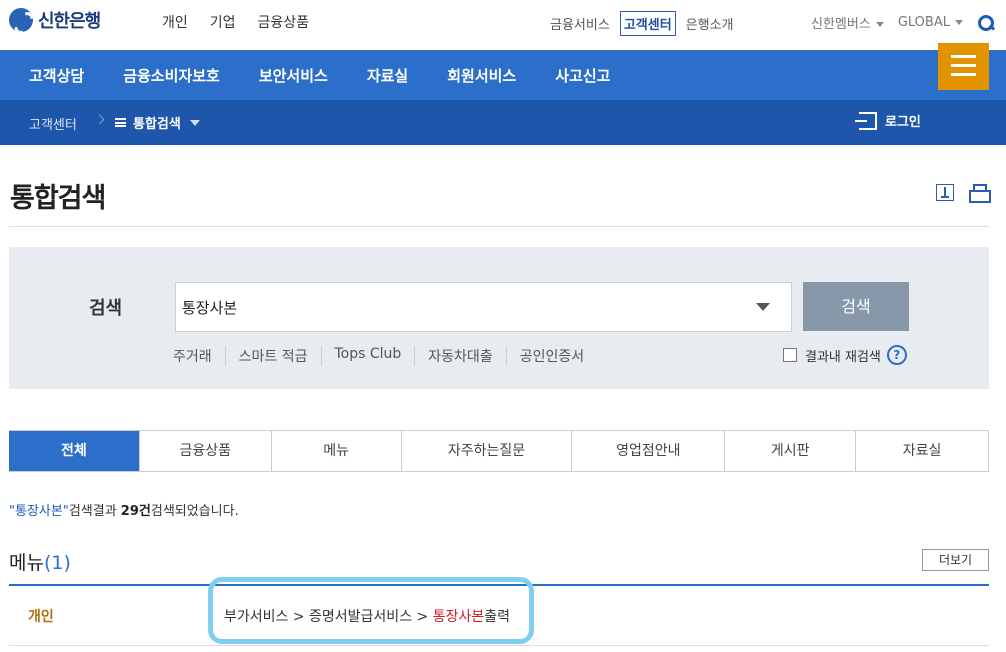 The width and height of the screenshot is (1006, 652). I want to click on print-icon, so click(980, 193).